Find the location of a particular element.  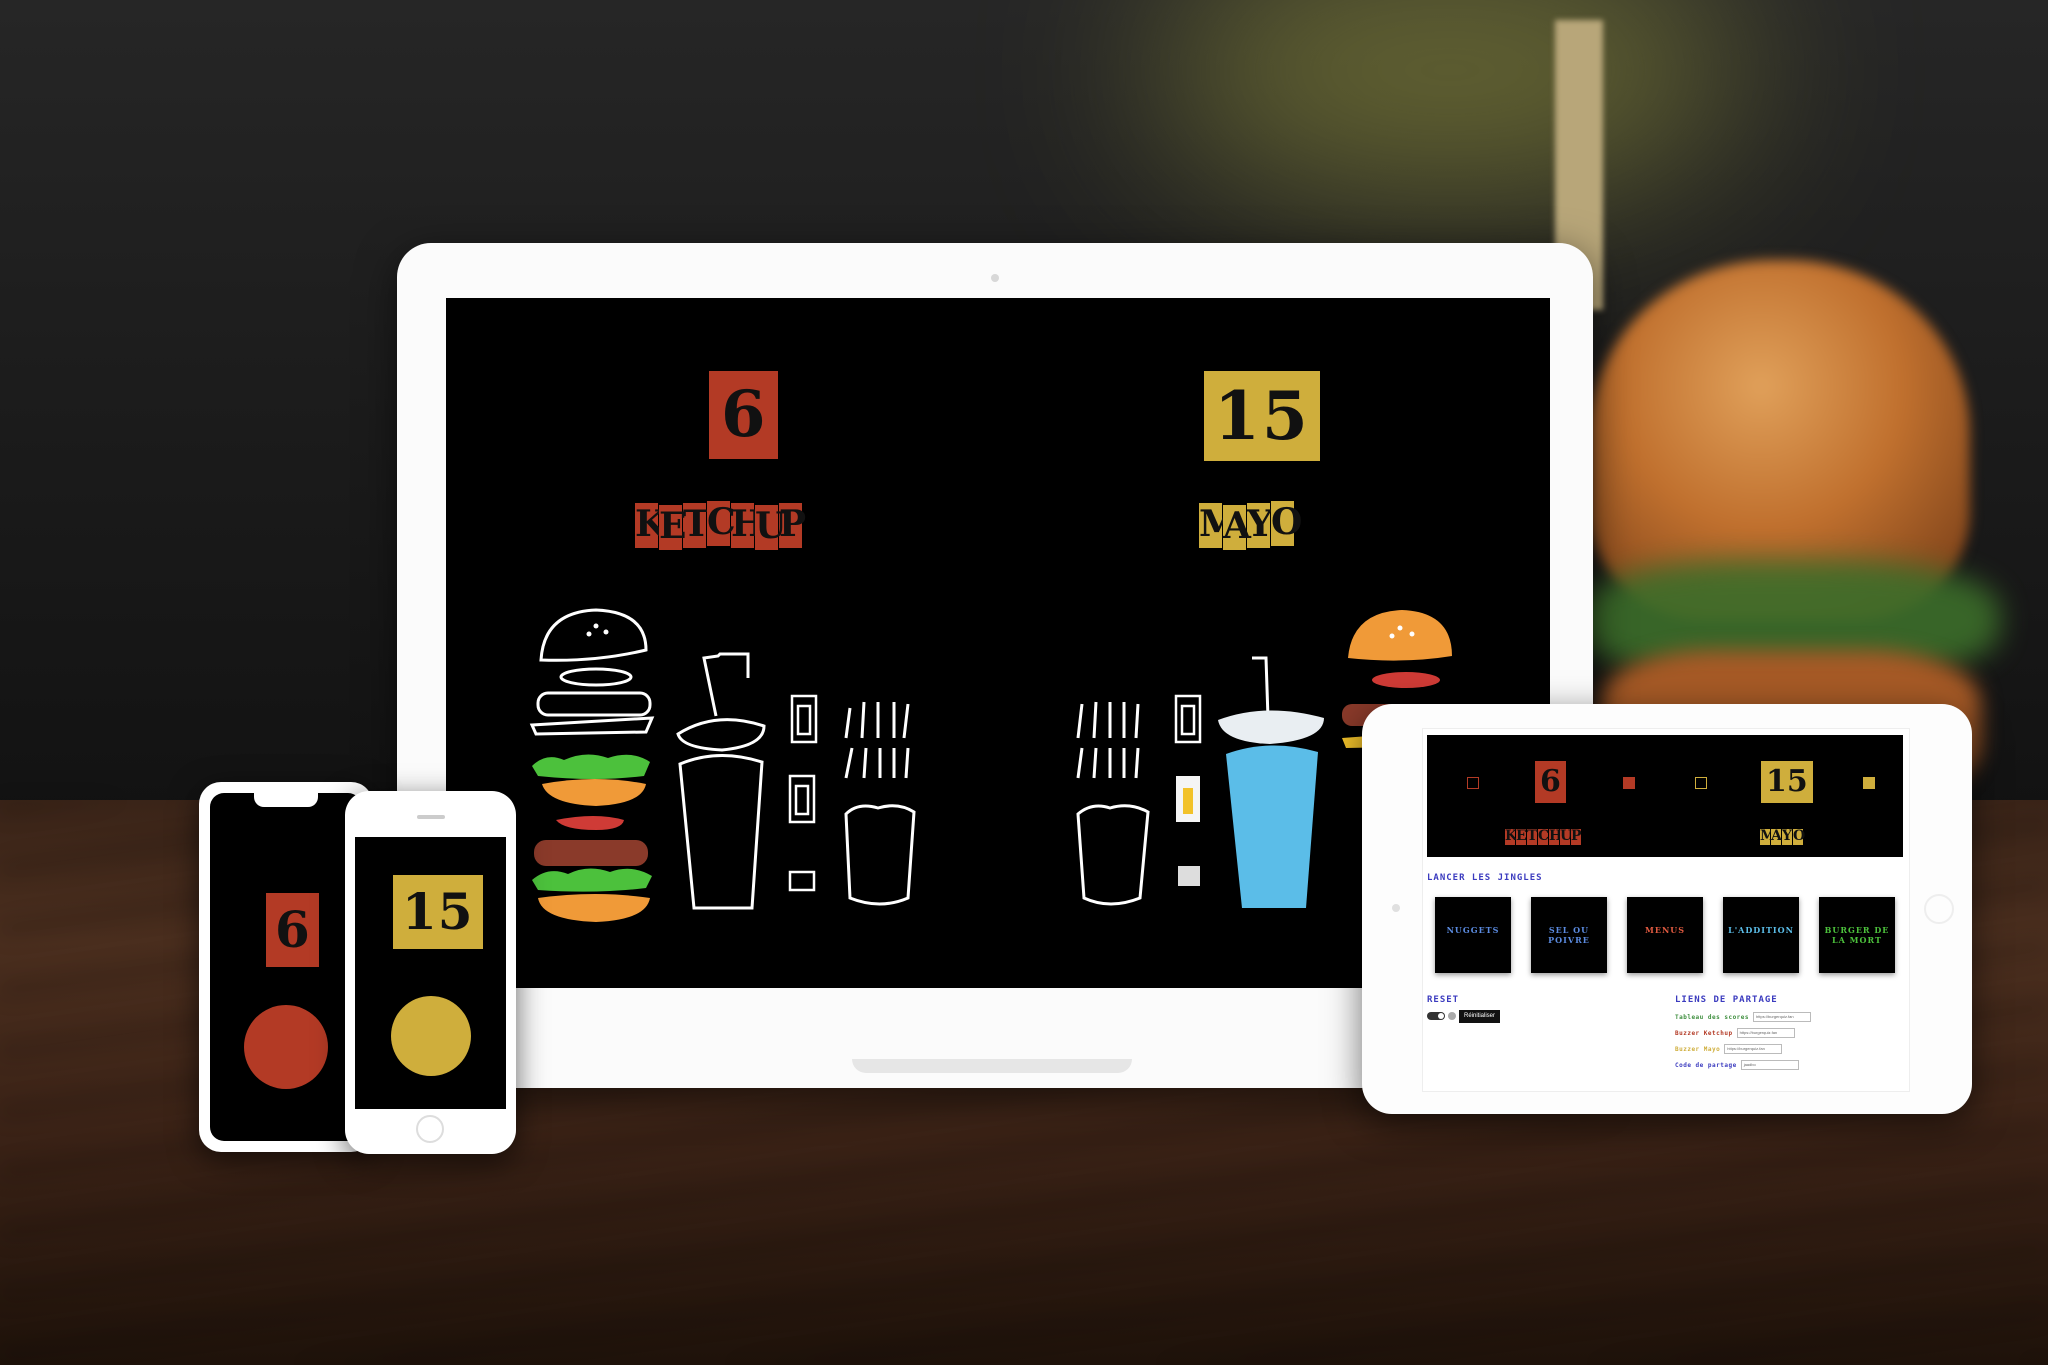

ketchup-fries-icon is located at coordinates (880, 803).